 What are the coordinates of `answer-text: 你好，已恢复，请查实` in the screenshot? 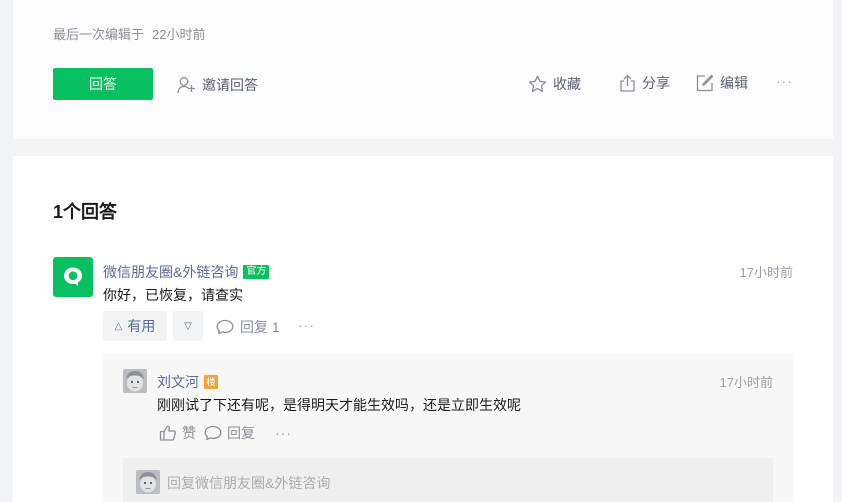 It's located at (173, 295).